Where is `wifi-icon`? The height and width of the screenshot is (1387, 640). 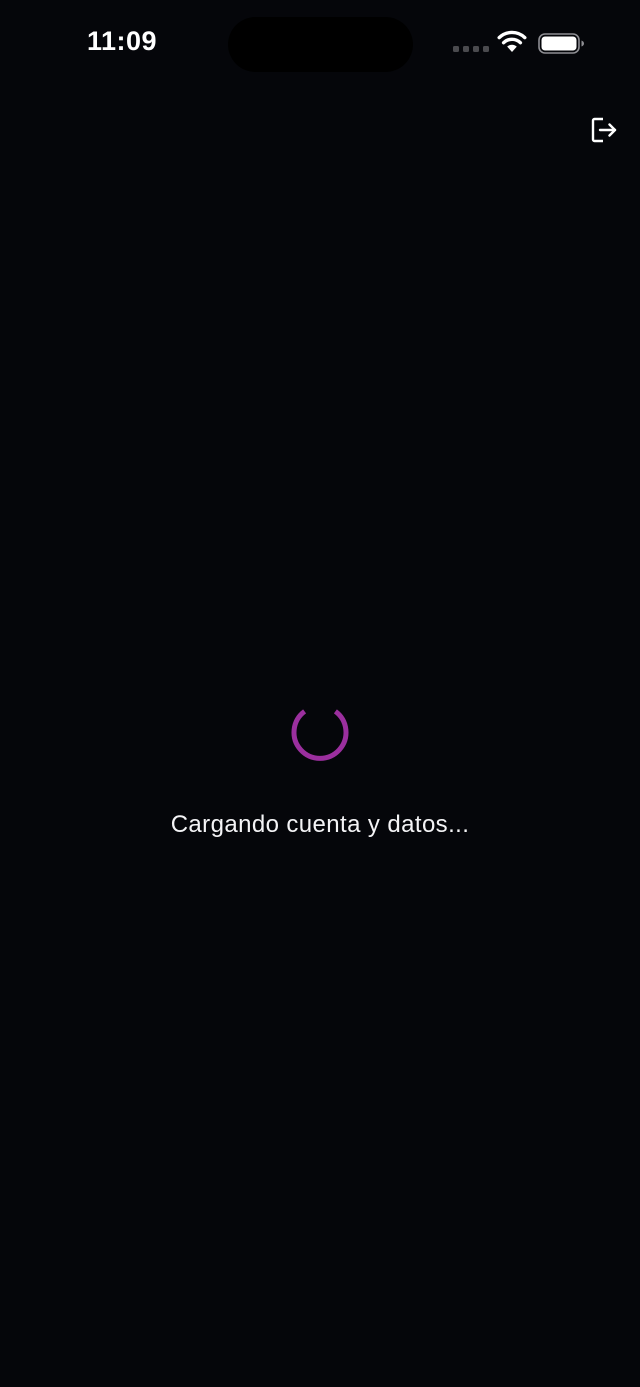 wifi-icon is located at coordinates (512, 41).